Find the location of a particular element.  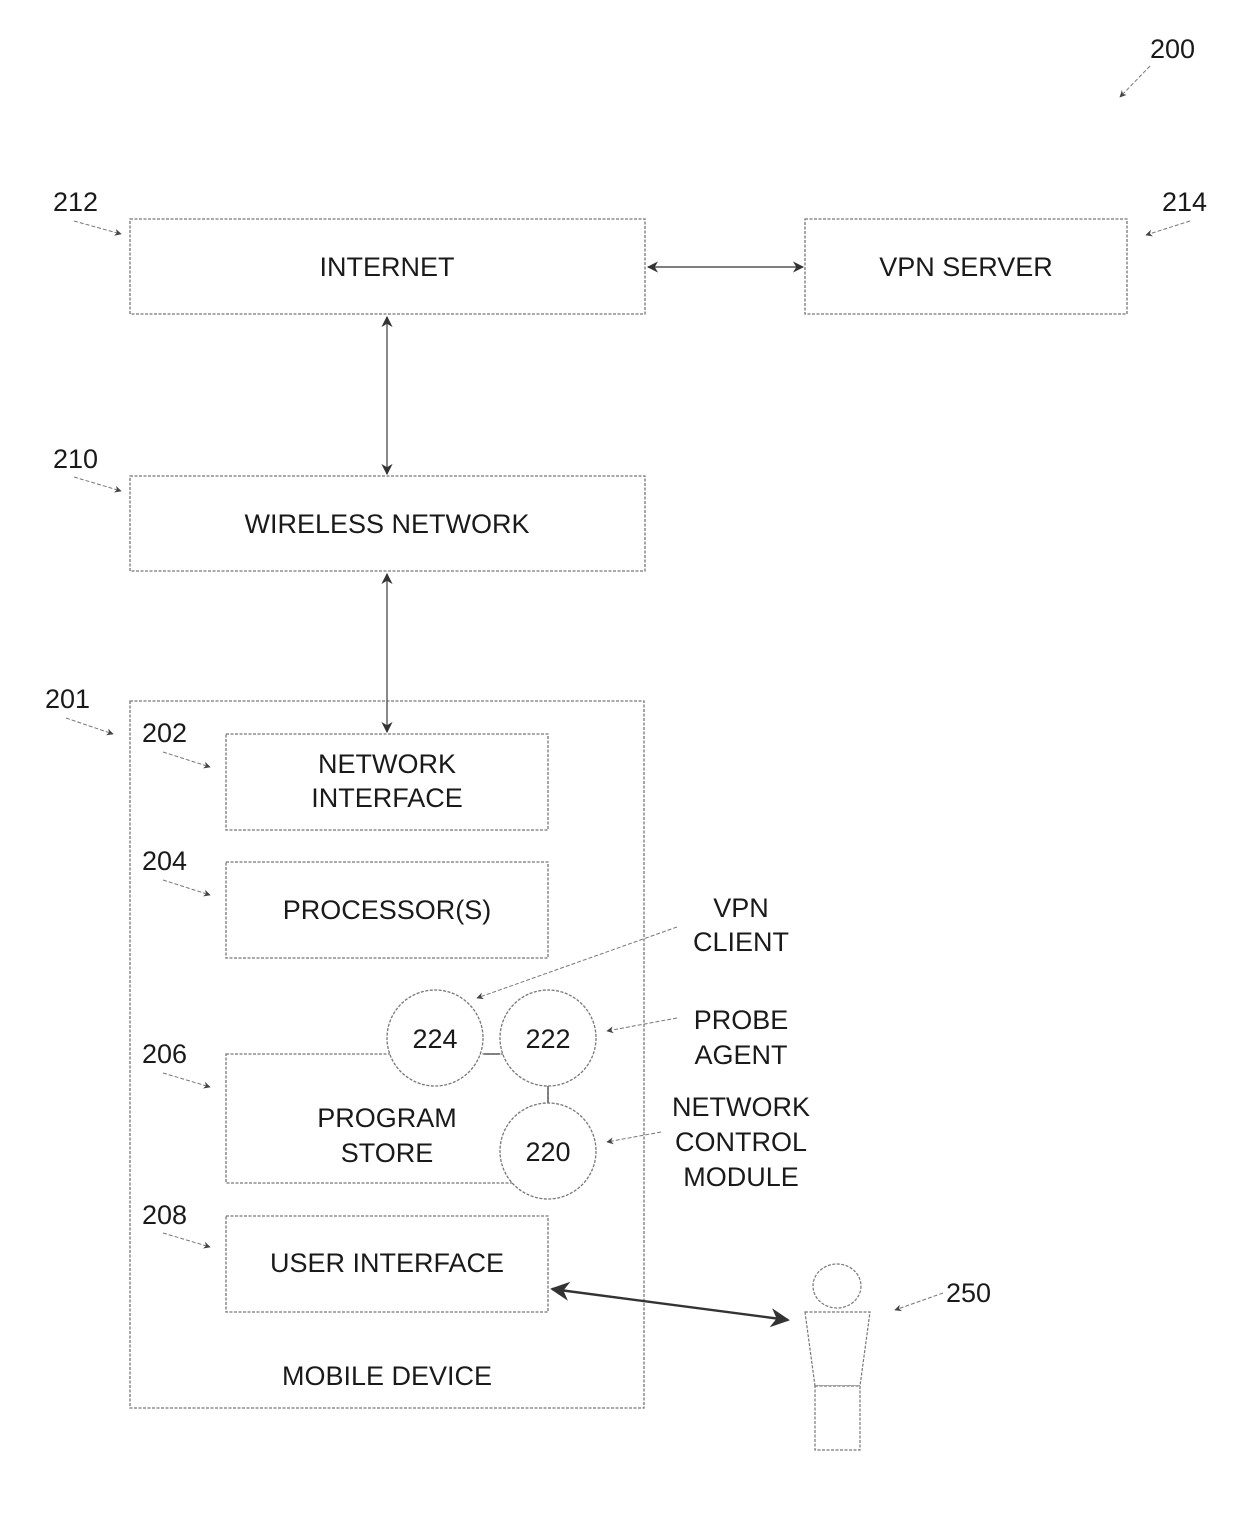

mobile-device-label: MOBILE DEVICE is located at coordinates (387, 1376).